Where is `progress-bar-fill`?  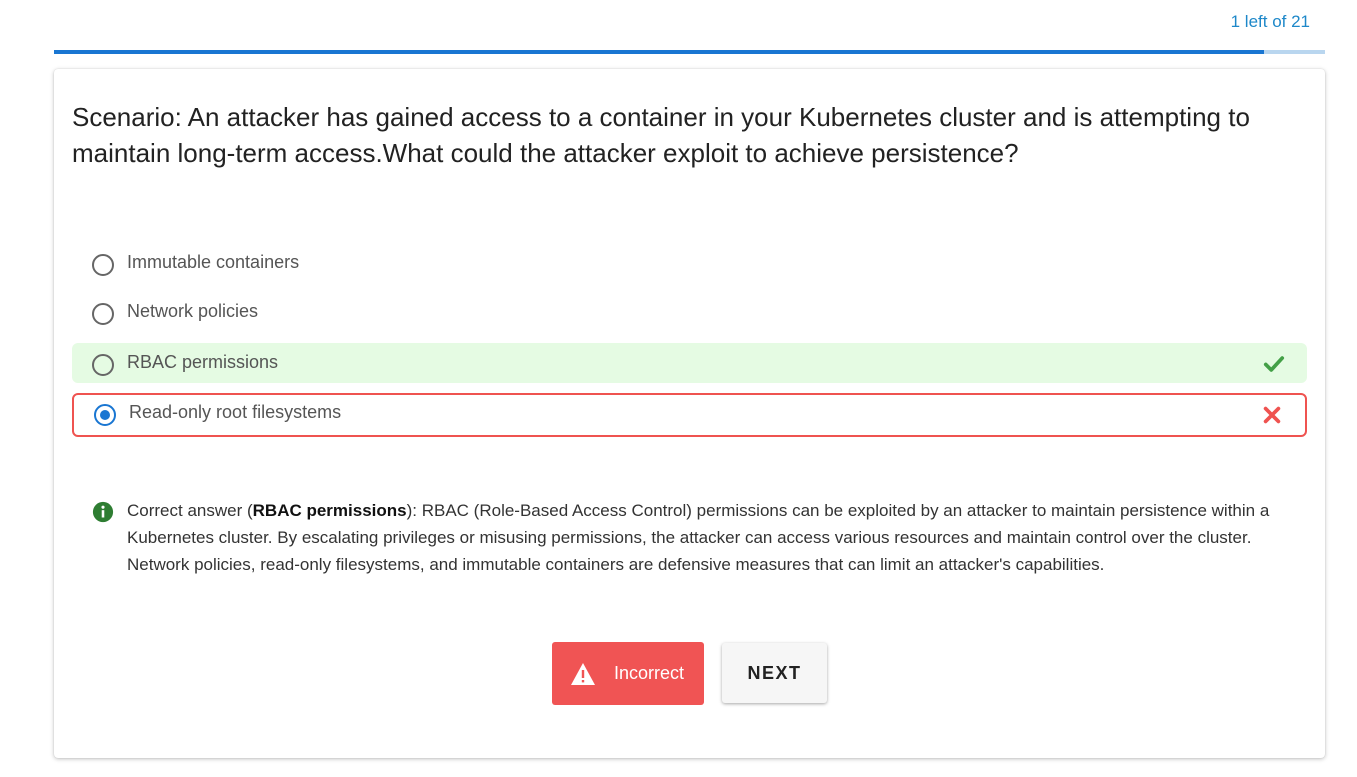 progress-bar-fill is located at coordinates (659, 52).